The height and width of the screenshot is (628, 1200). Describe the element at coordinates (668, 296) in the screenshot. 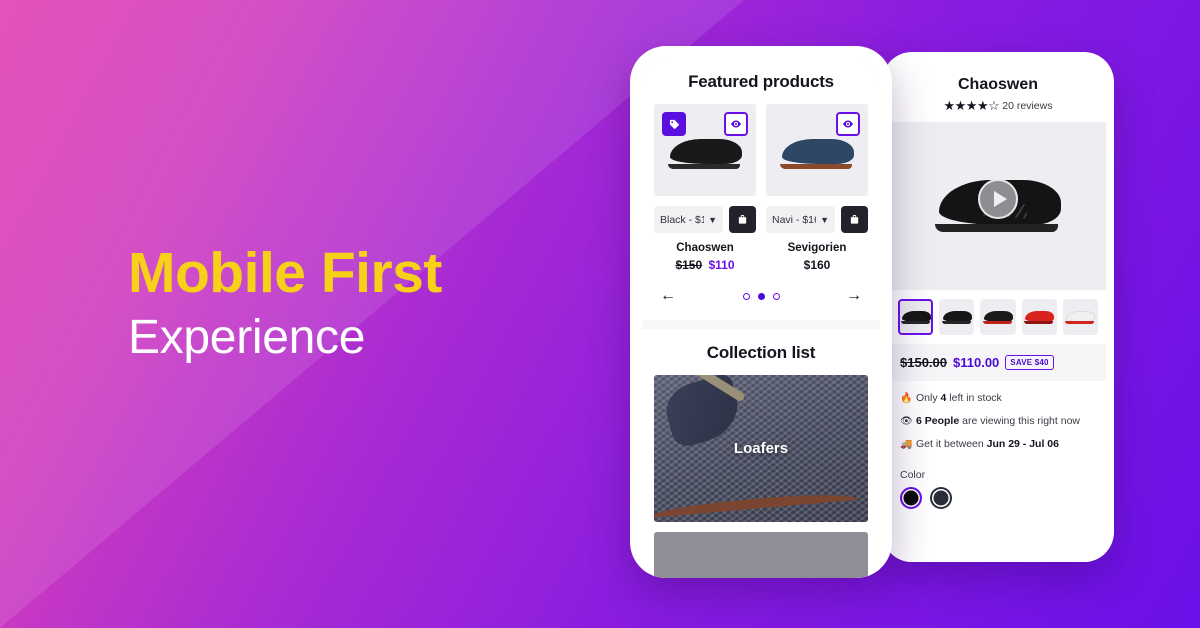

I see `carousel-prev-arrow-icon: ←` at that location.